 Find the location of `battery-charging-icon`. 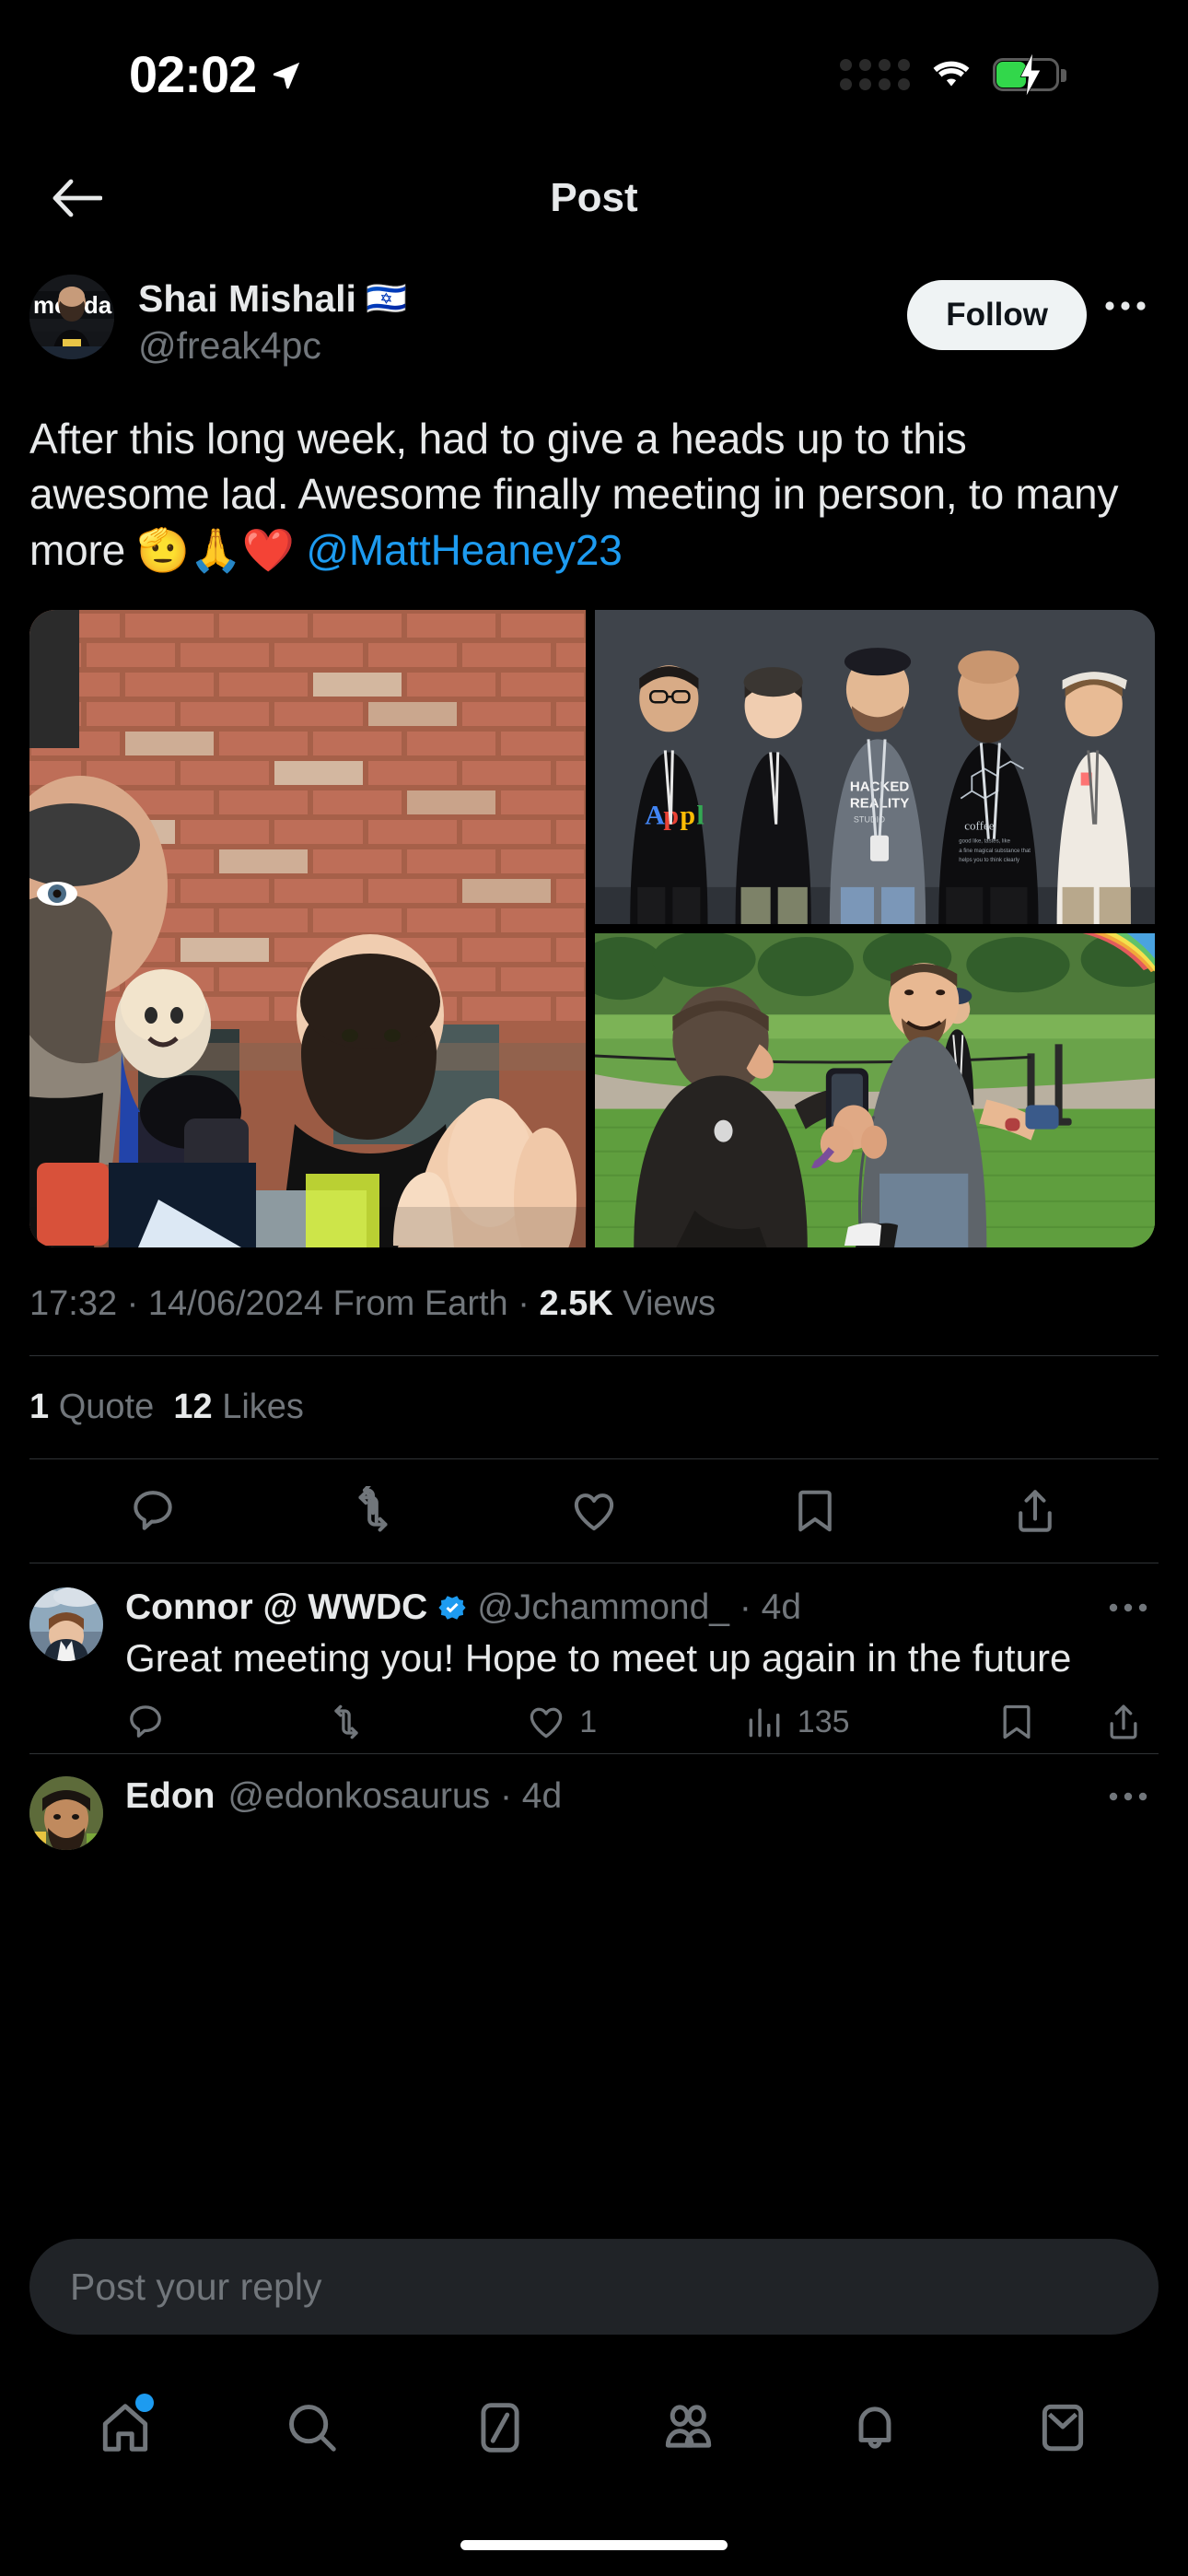

battery-charging-icon is located at coordinates (1029, 75).